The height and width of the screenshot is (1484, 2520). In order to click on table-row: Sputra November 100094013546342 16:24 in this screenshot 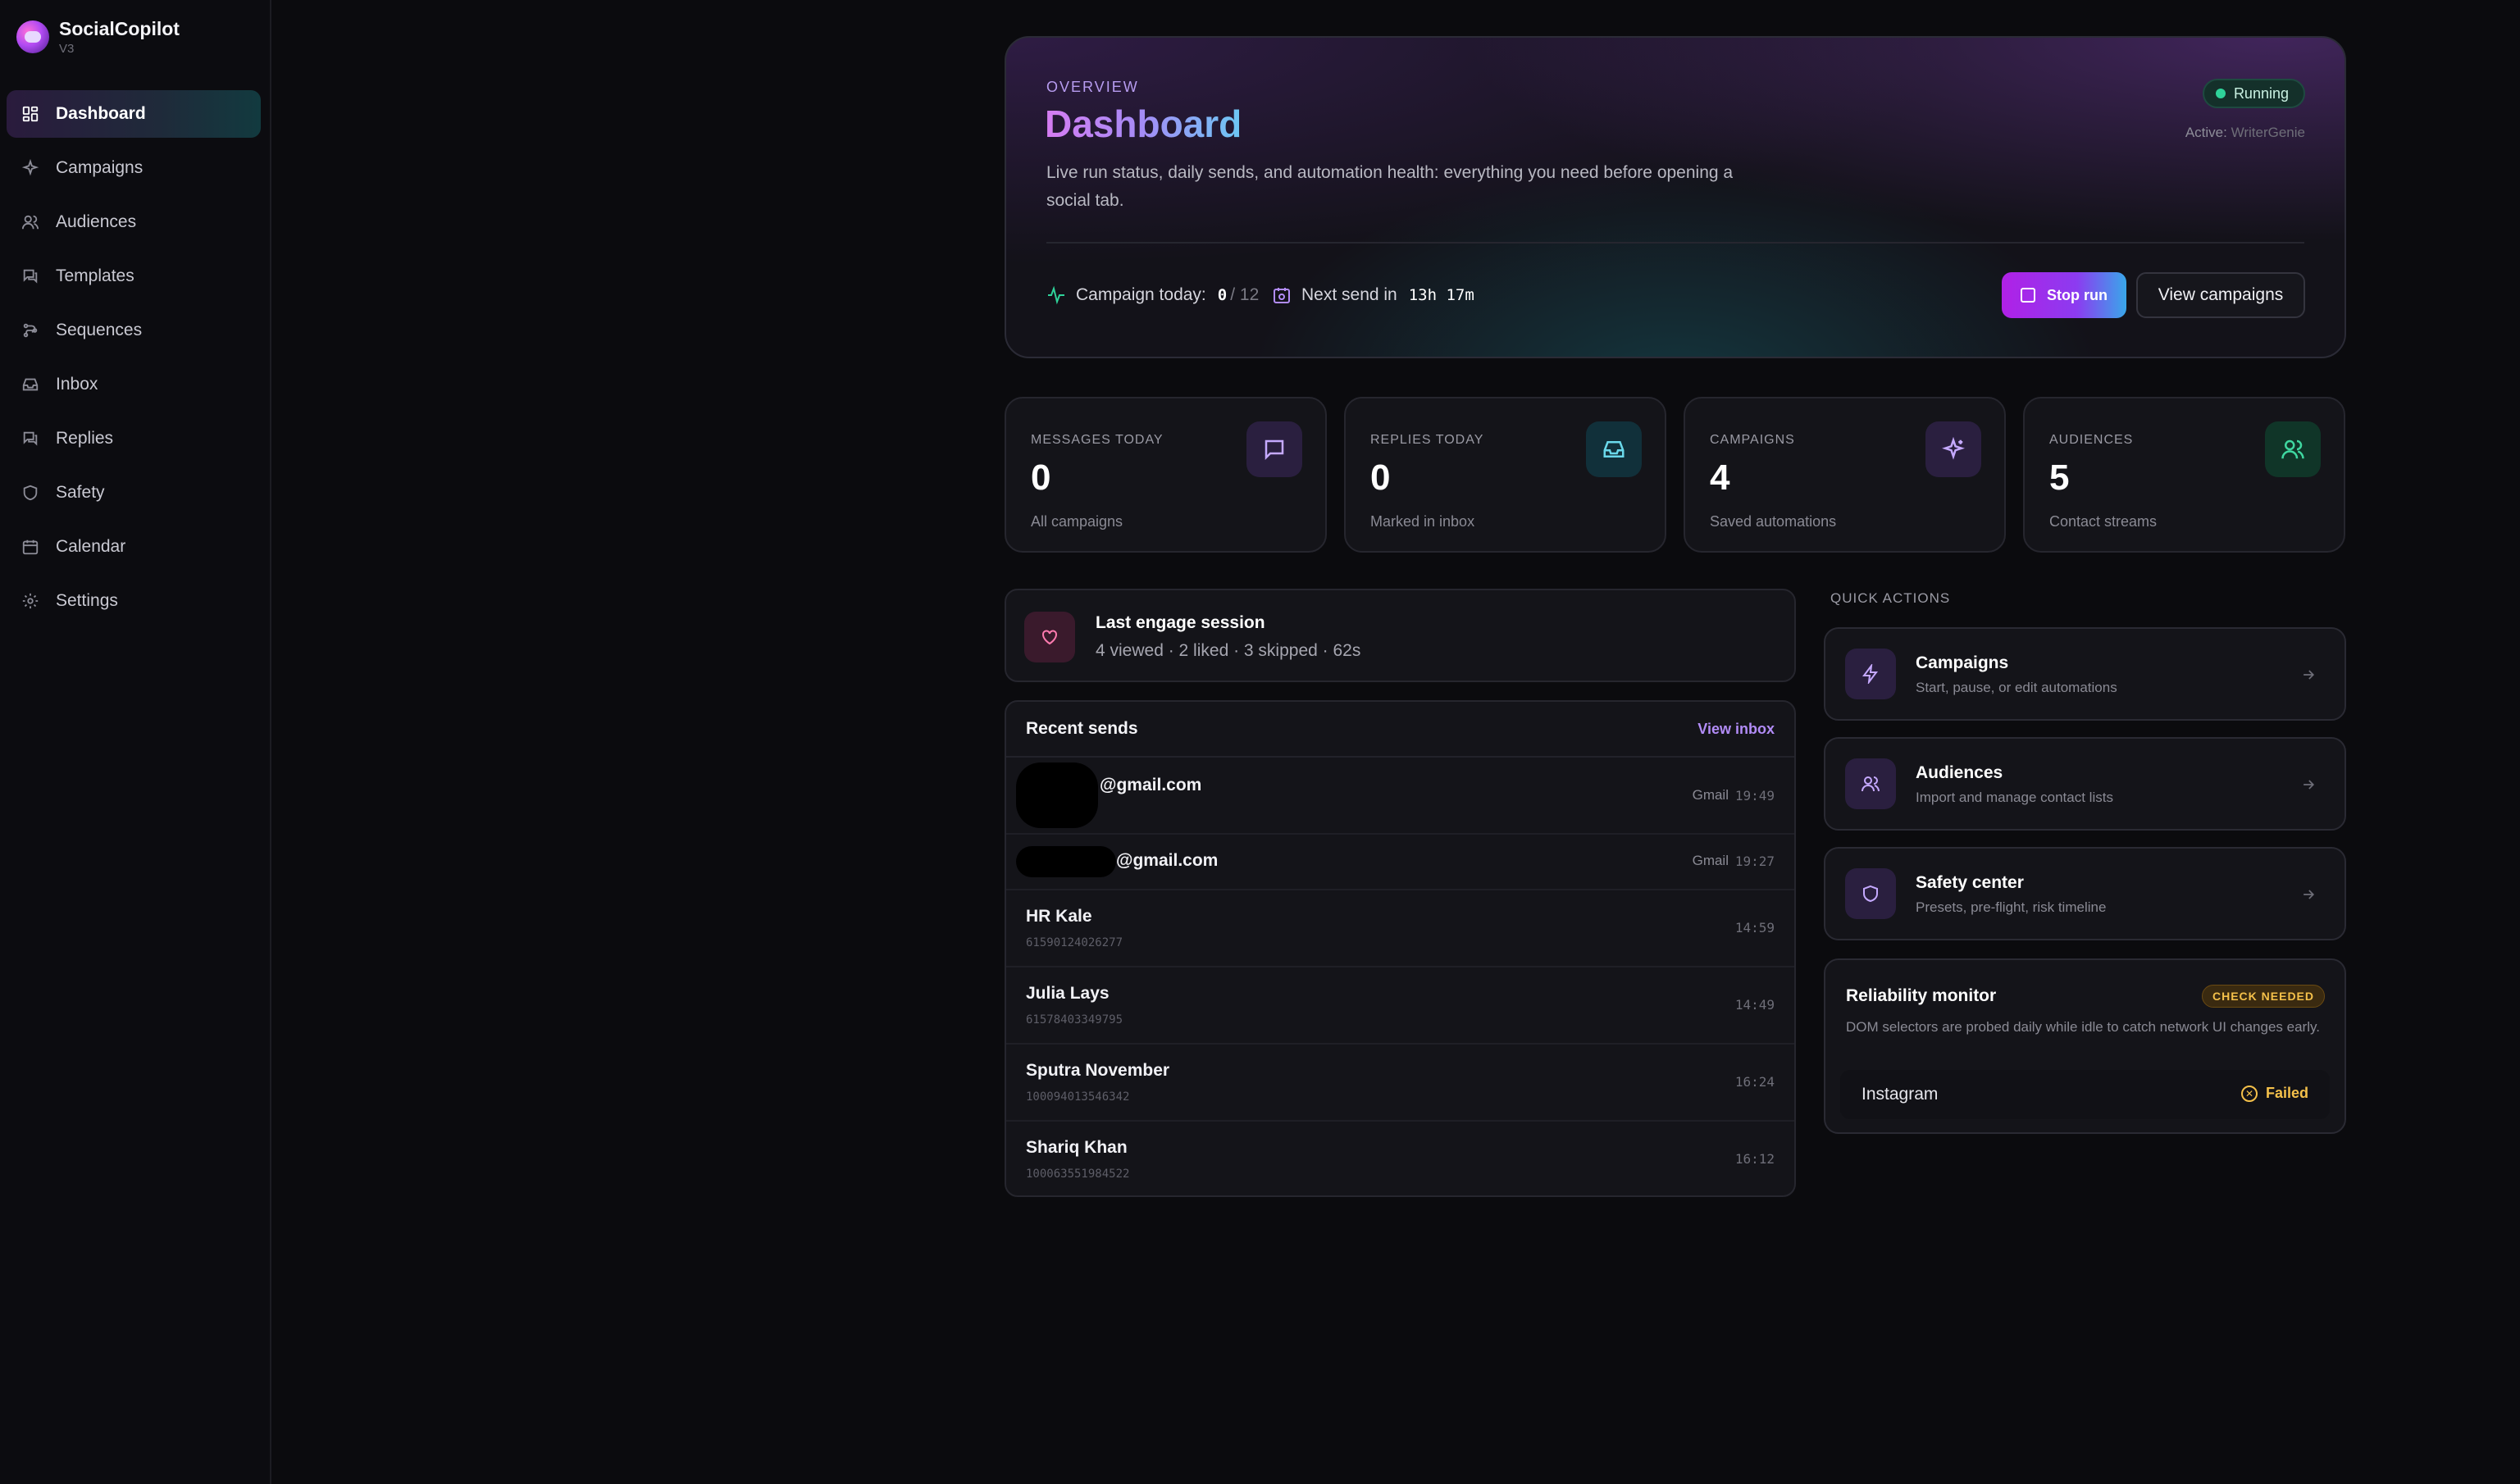, I will do `click(1400, 1083)`.